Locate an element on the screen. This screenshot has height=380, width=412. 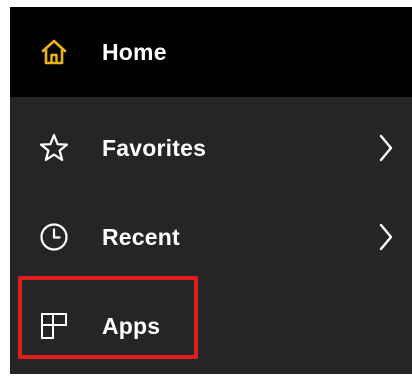
nav-item-label: Home is located at coordinates (134, 51).